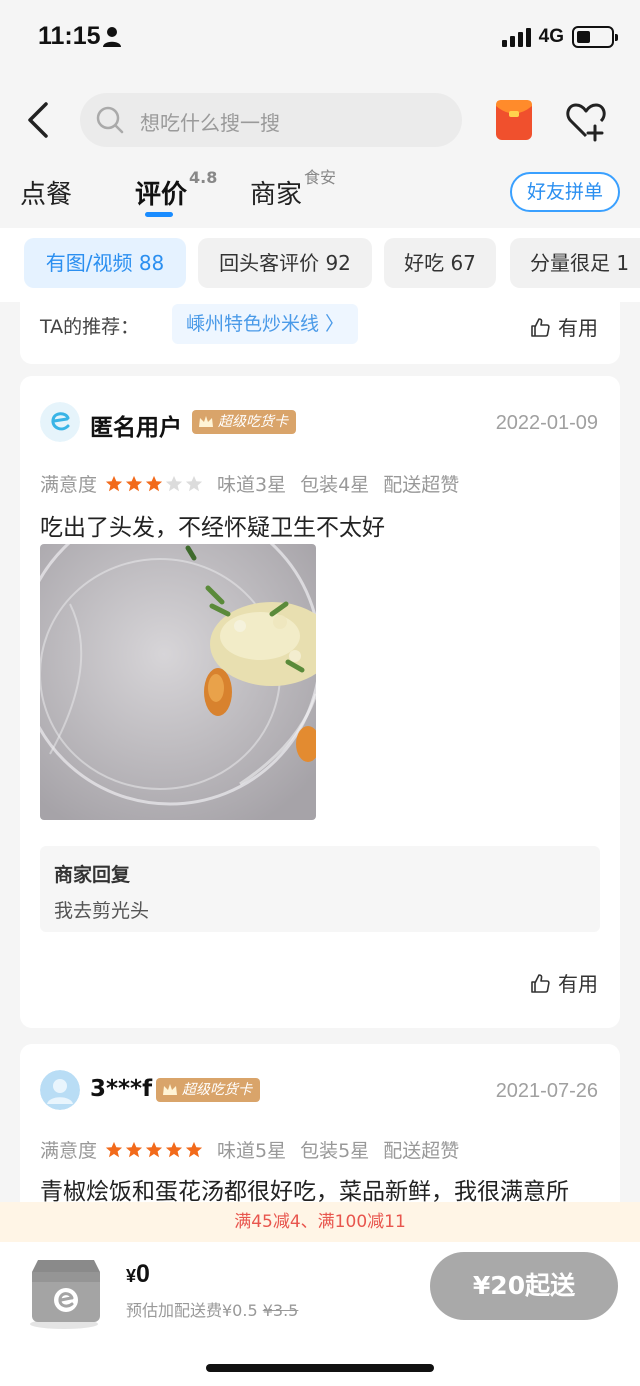  I want to click on reply-title: 商家回复, so click(92, 875).